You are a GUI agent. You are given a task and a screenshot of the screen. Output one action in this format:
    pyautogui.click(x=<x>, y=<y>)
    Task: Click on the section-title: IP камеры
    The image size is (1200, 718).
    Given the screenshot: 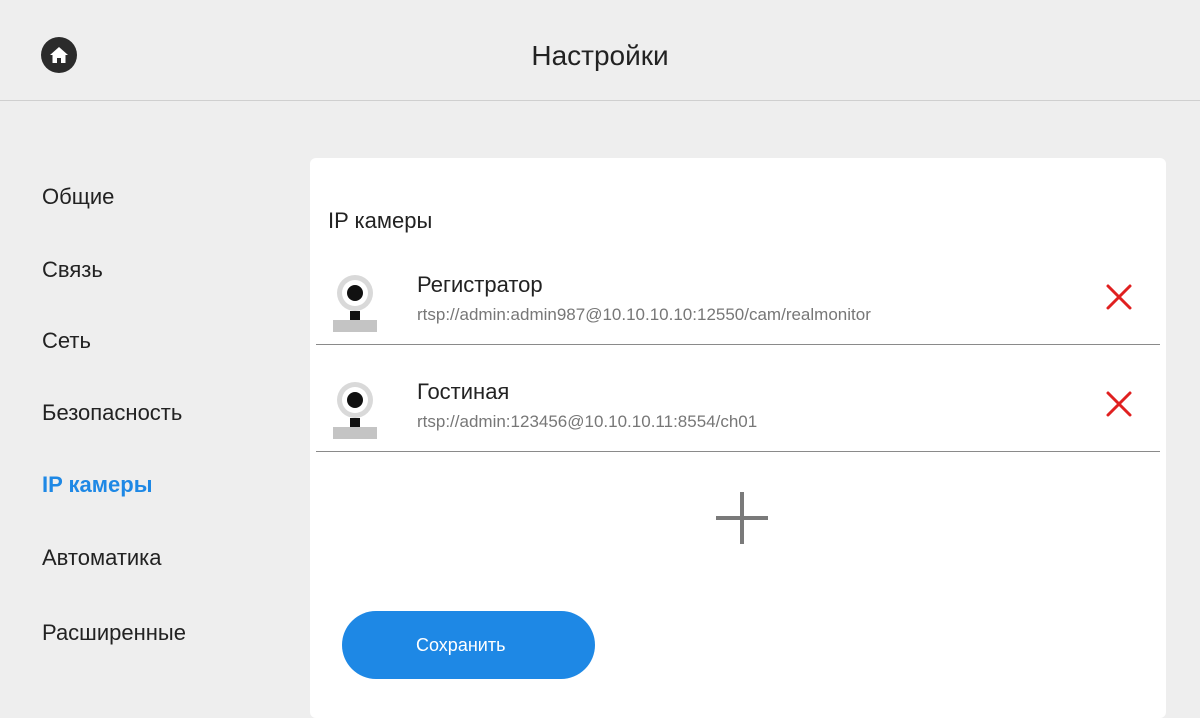 What is the action you would take?
    pyautogui.click(x=380, y=220)
    